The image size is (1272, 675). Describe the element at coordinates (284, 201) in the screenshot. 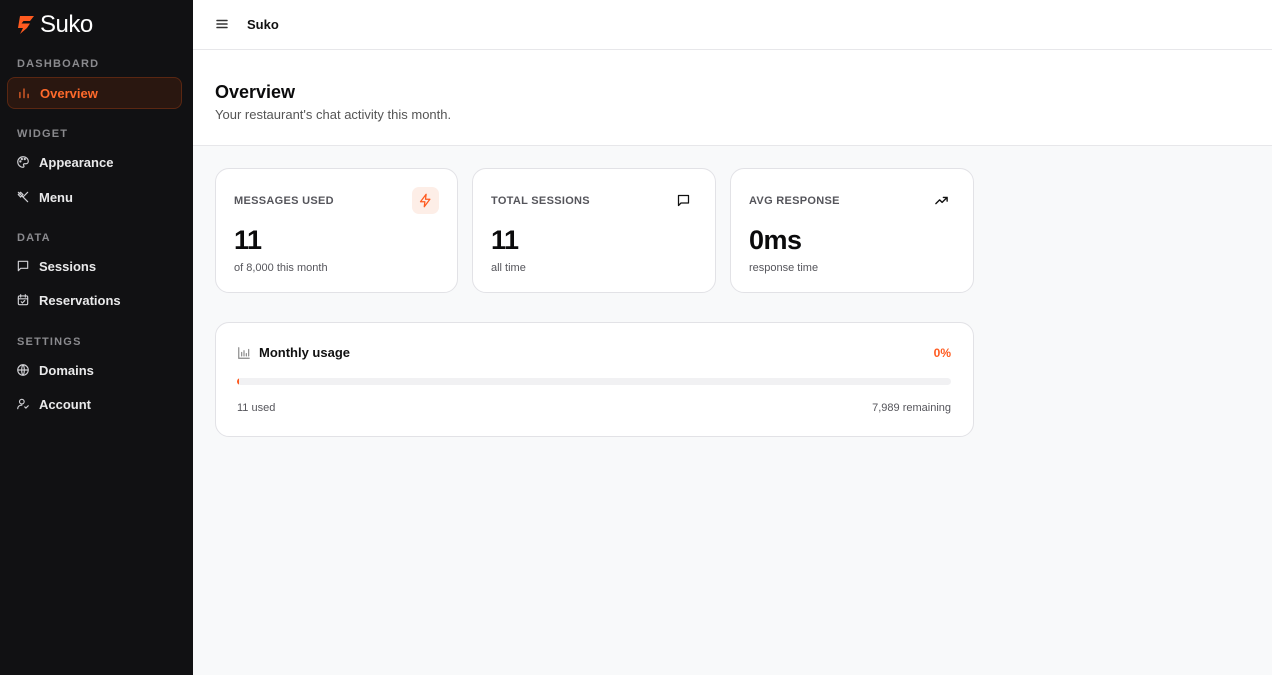

I see `stat-label: MESSAGES USED` at that location.